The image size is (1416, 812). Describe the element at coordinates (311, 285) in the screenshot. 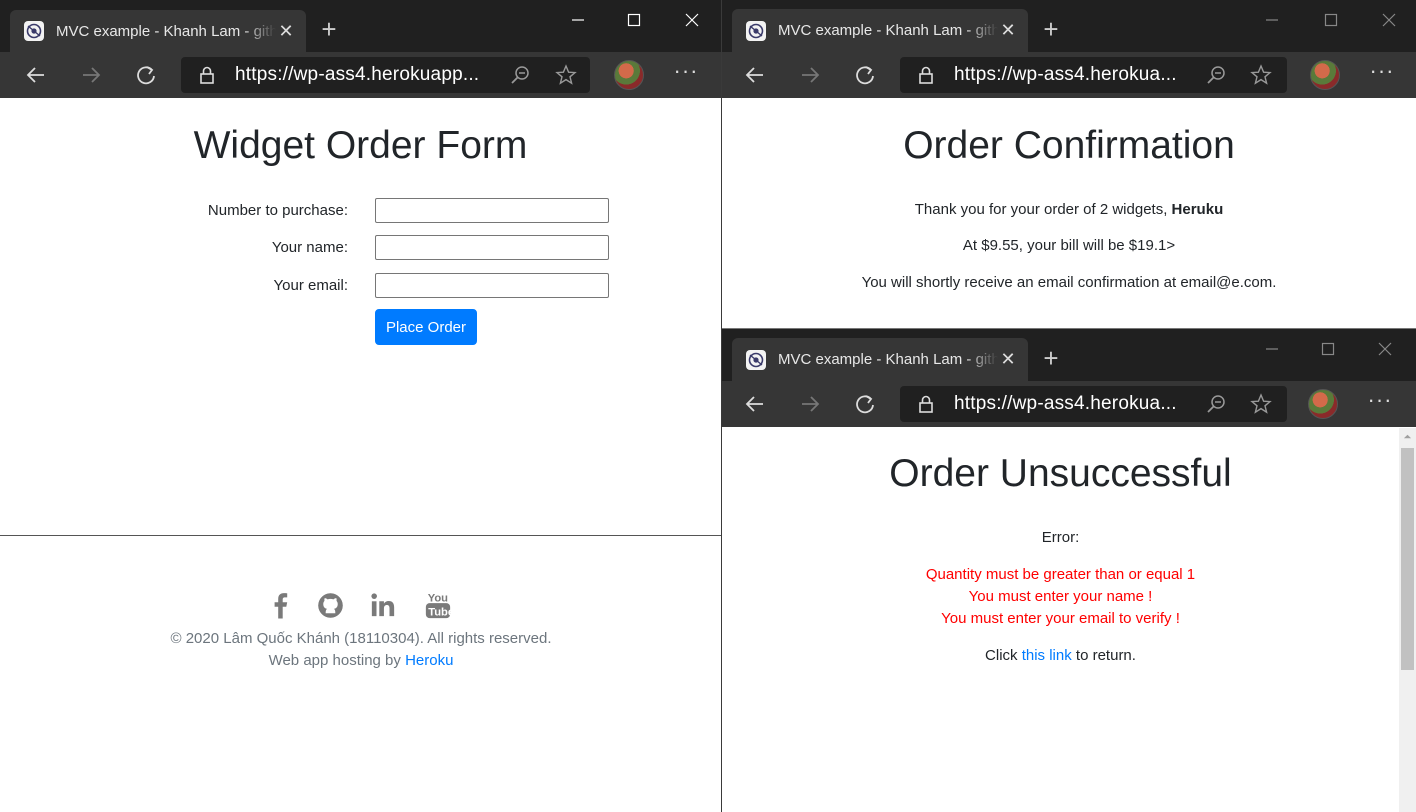

I see `email-label: Your email:` at that location.